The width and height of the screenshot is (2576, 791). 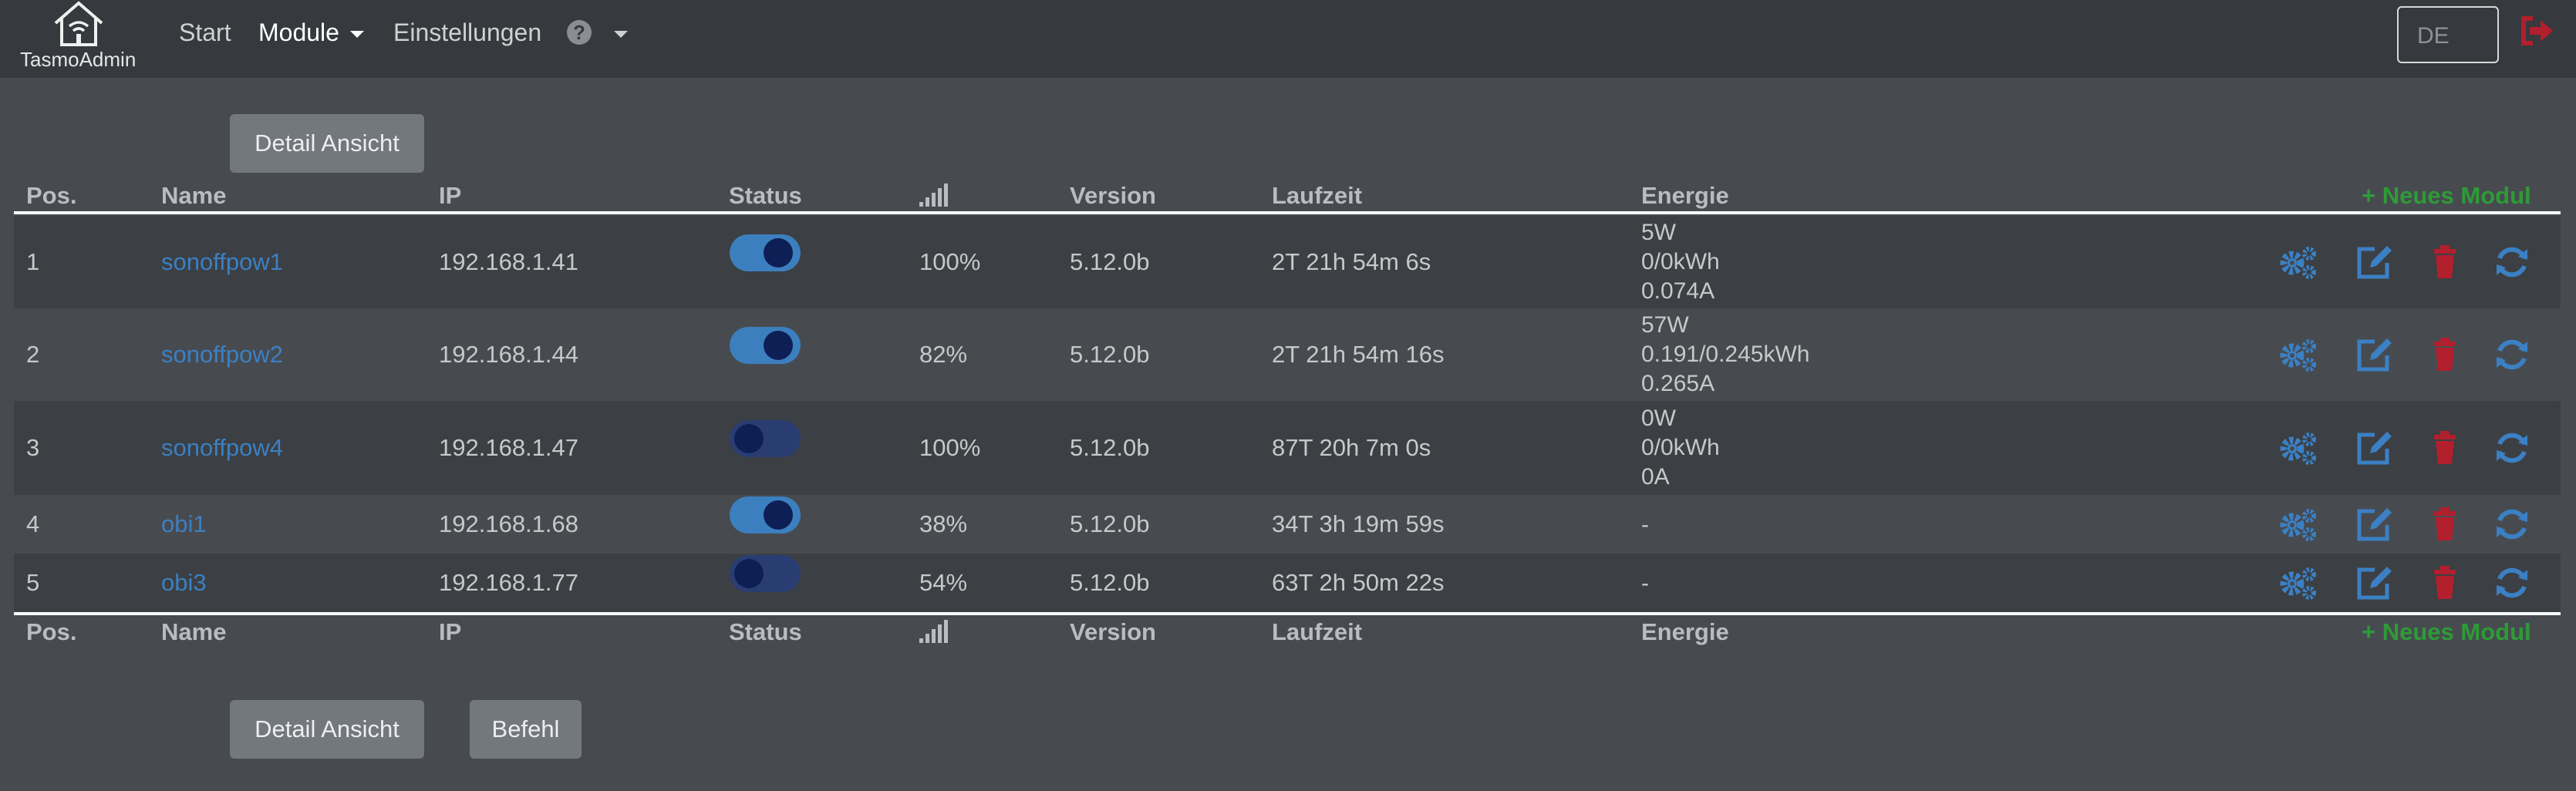 I want to click on new-module-link-bottom: + Neues Modul, so click(x=2446, y=632).